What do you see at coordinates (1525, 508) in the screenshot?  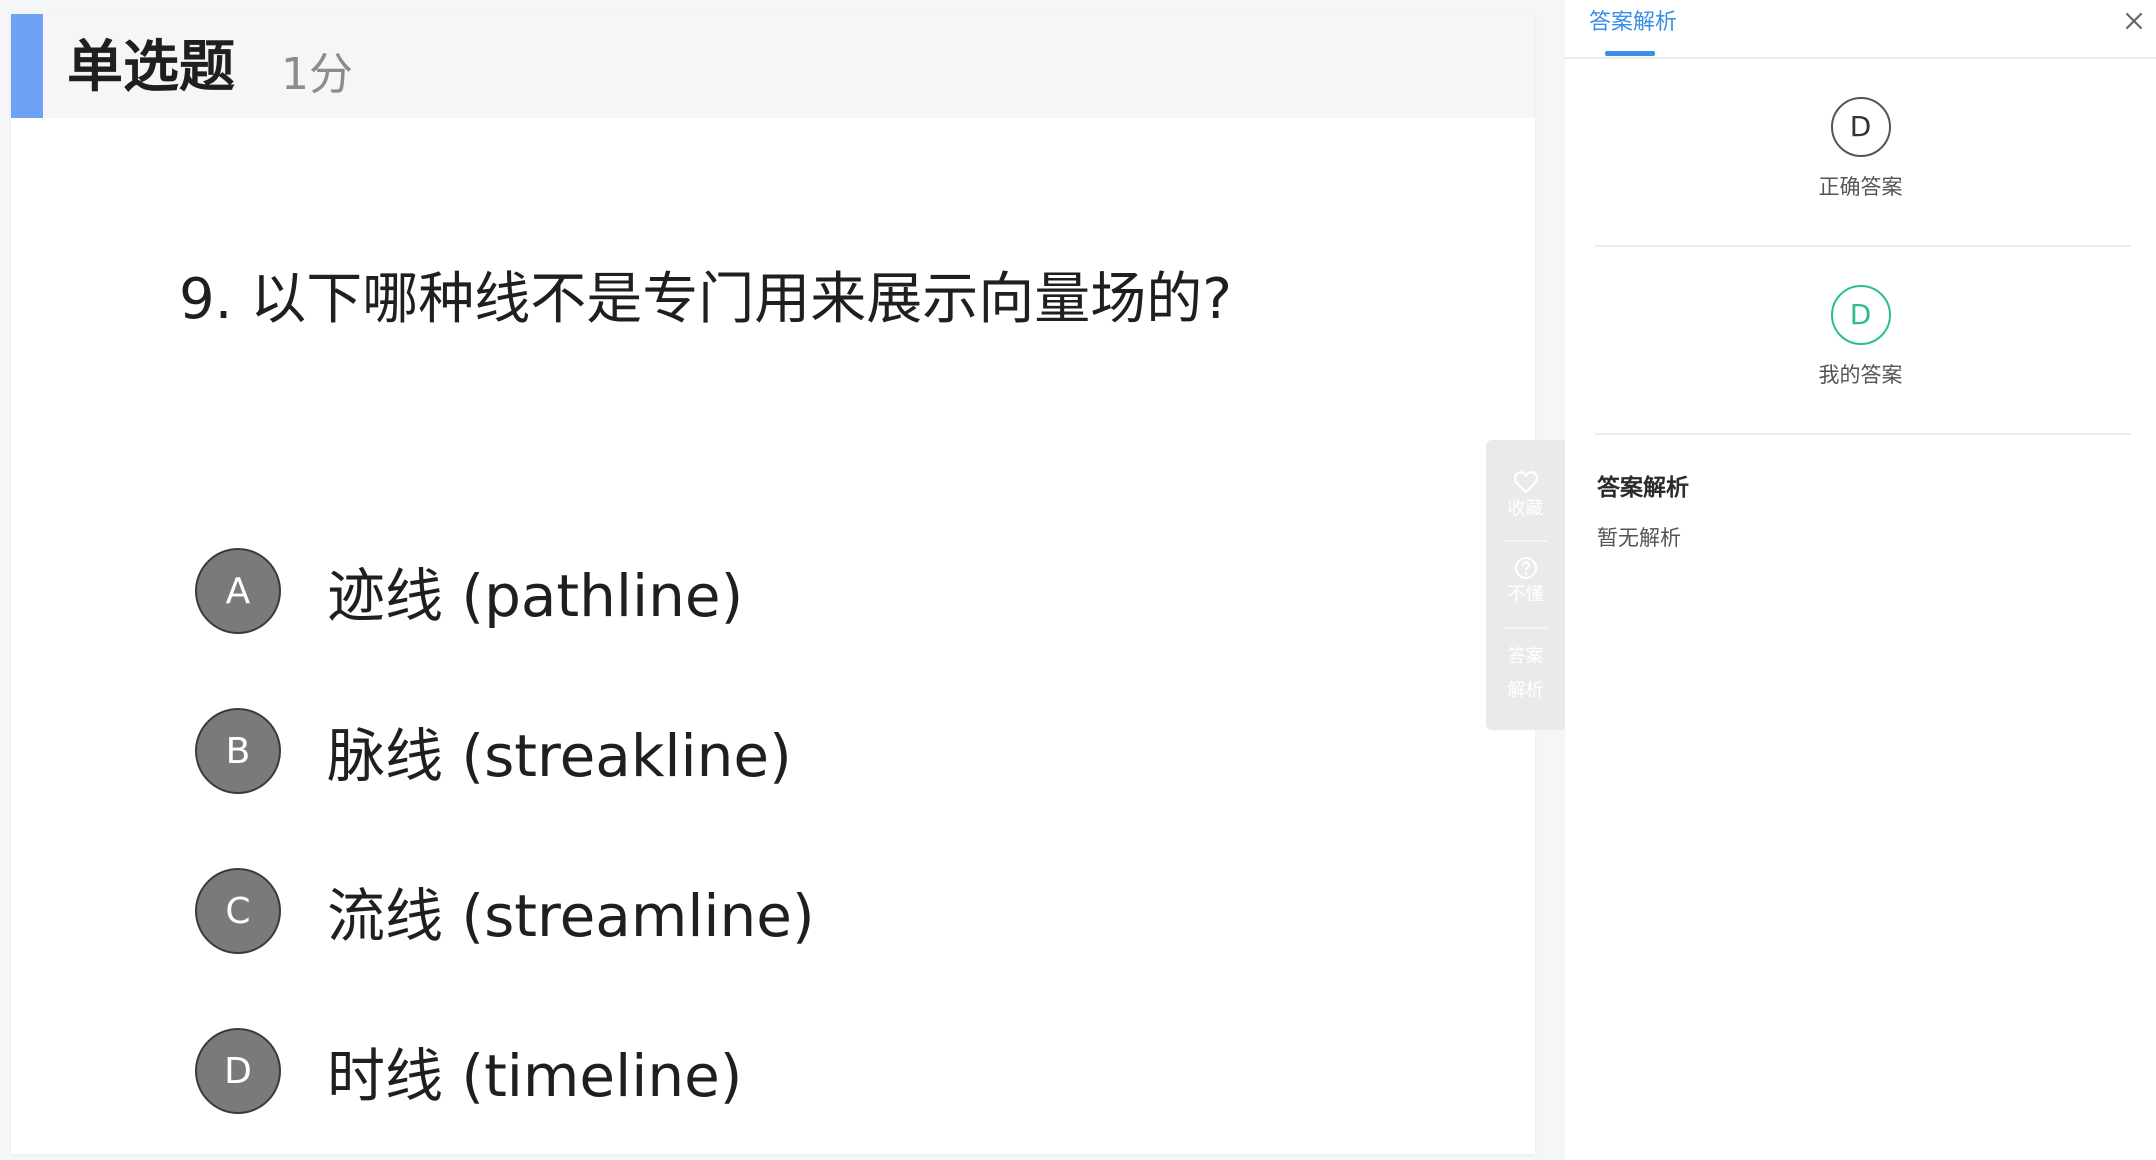 I see `favorite-label: 收藏` at bounding box center [1525, 508].